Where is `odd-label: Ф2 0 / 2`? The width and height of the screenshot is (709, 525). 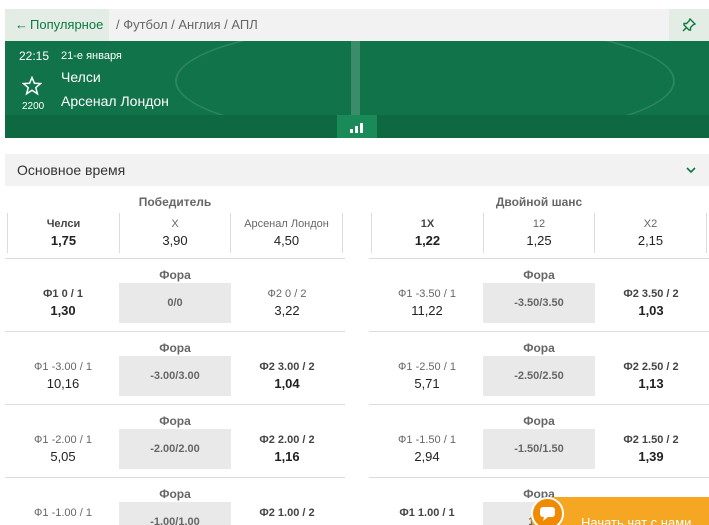
odd-label: Ф2 0 / 2 is located at coordinates (287, 294).